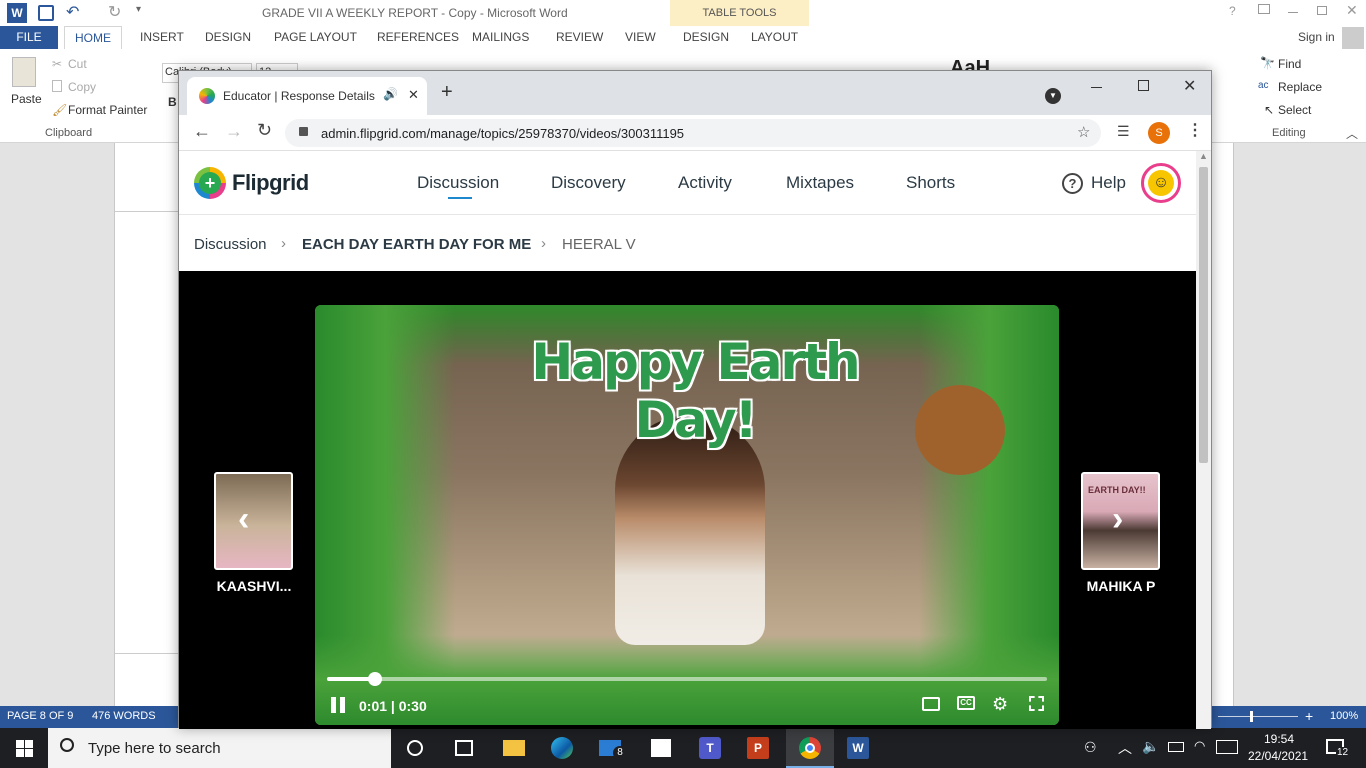 The image size is (1366, 768). Describe the element at coordinates (72, 12) in the screenshot. I see `undo-icon: ↶` at that location.